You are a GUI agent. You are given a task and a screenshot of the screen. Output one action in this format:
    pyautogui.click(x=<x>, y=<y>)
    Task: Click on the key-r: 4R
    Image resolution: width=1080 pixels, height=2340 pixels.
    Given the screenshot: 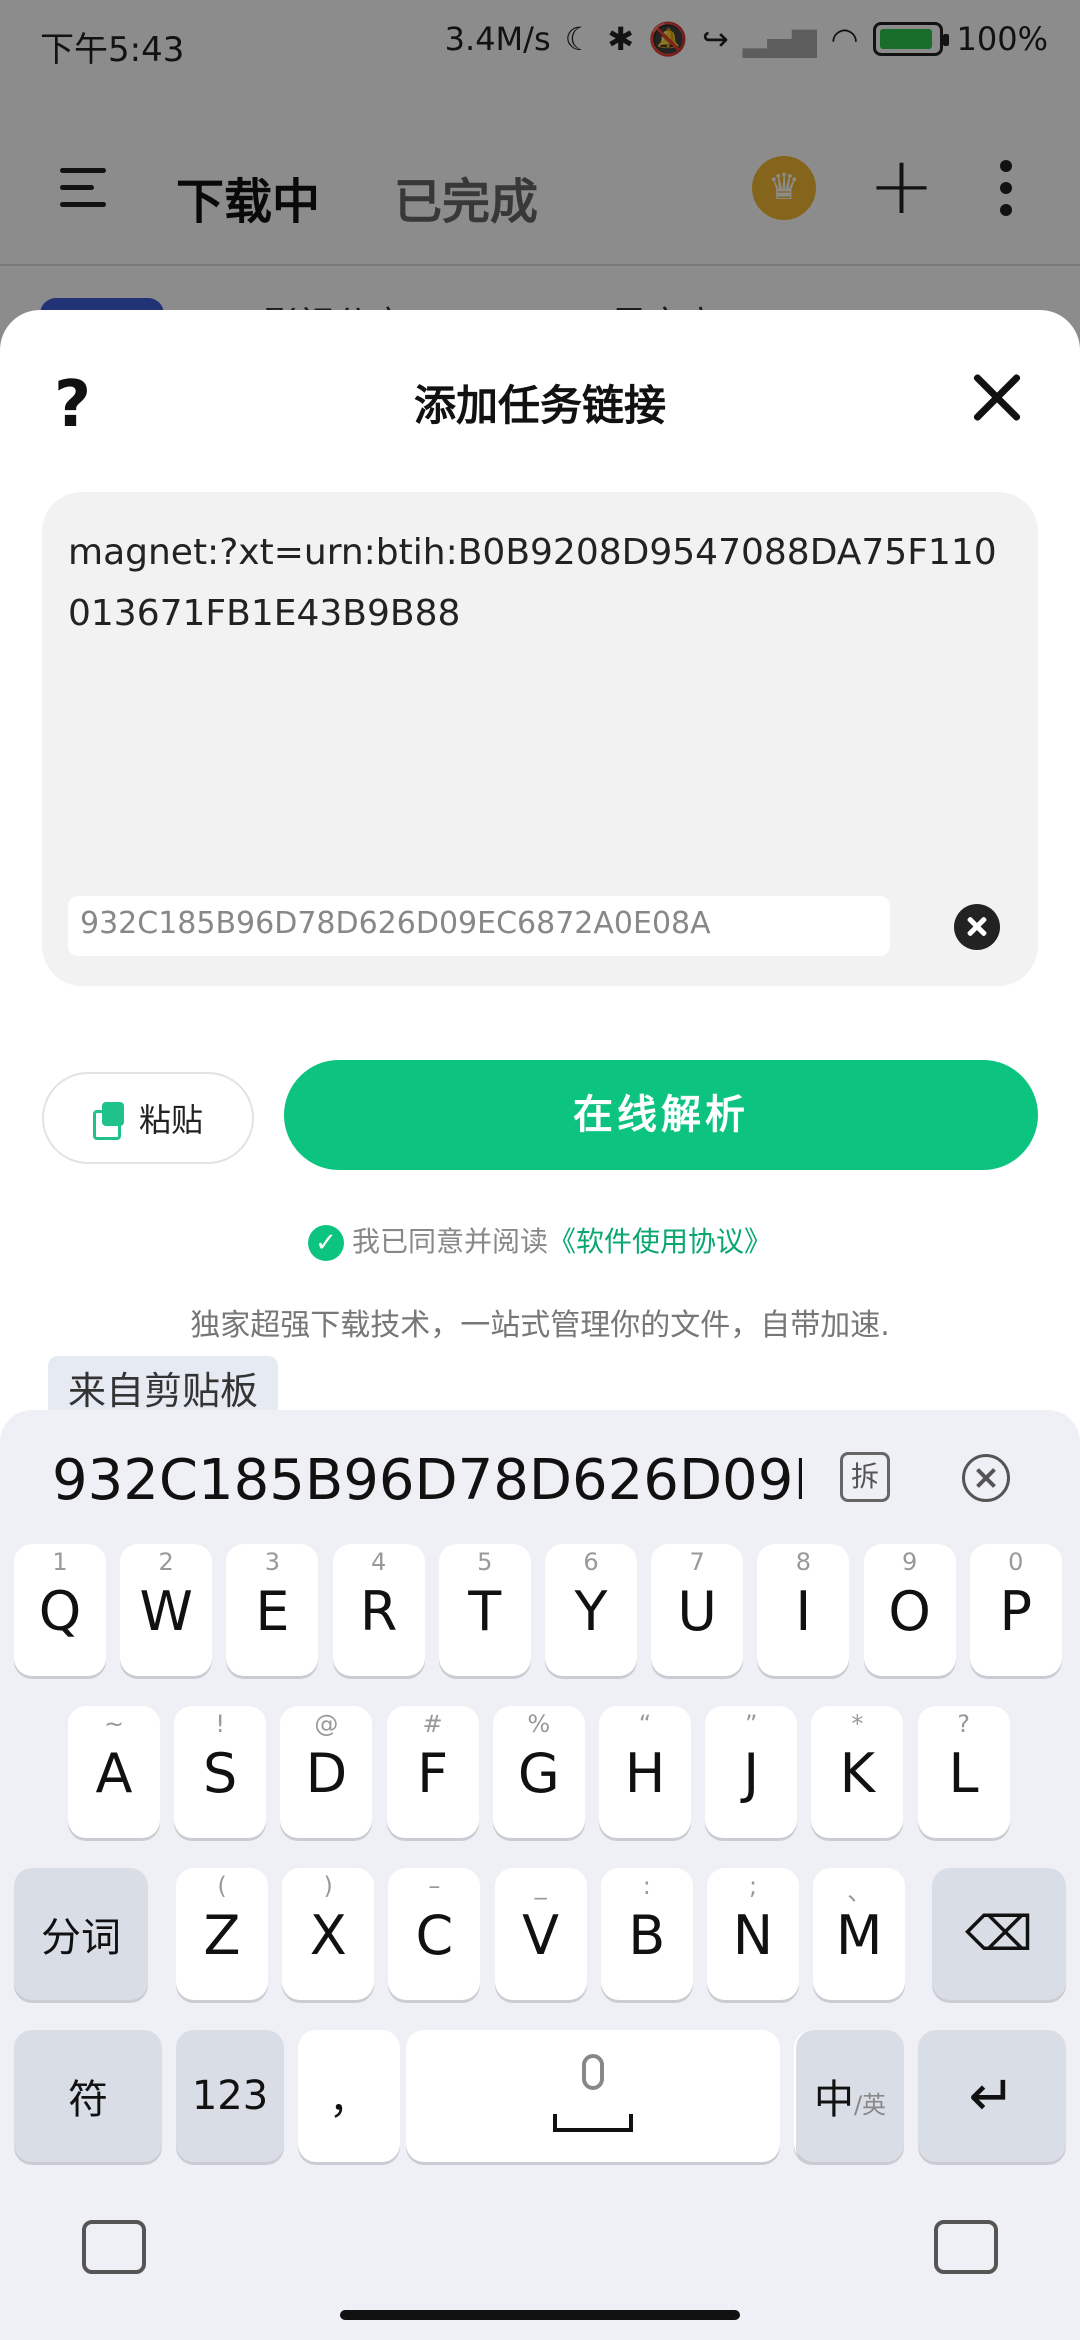 What is the action you would take?
    pyautogui.click(x=378, y=1610)
    